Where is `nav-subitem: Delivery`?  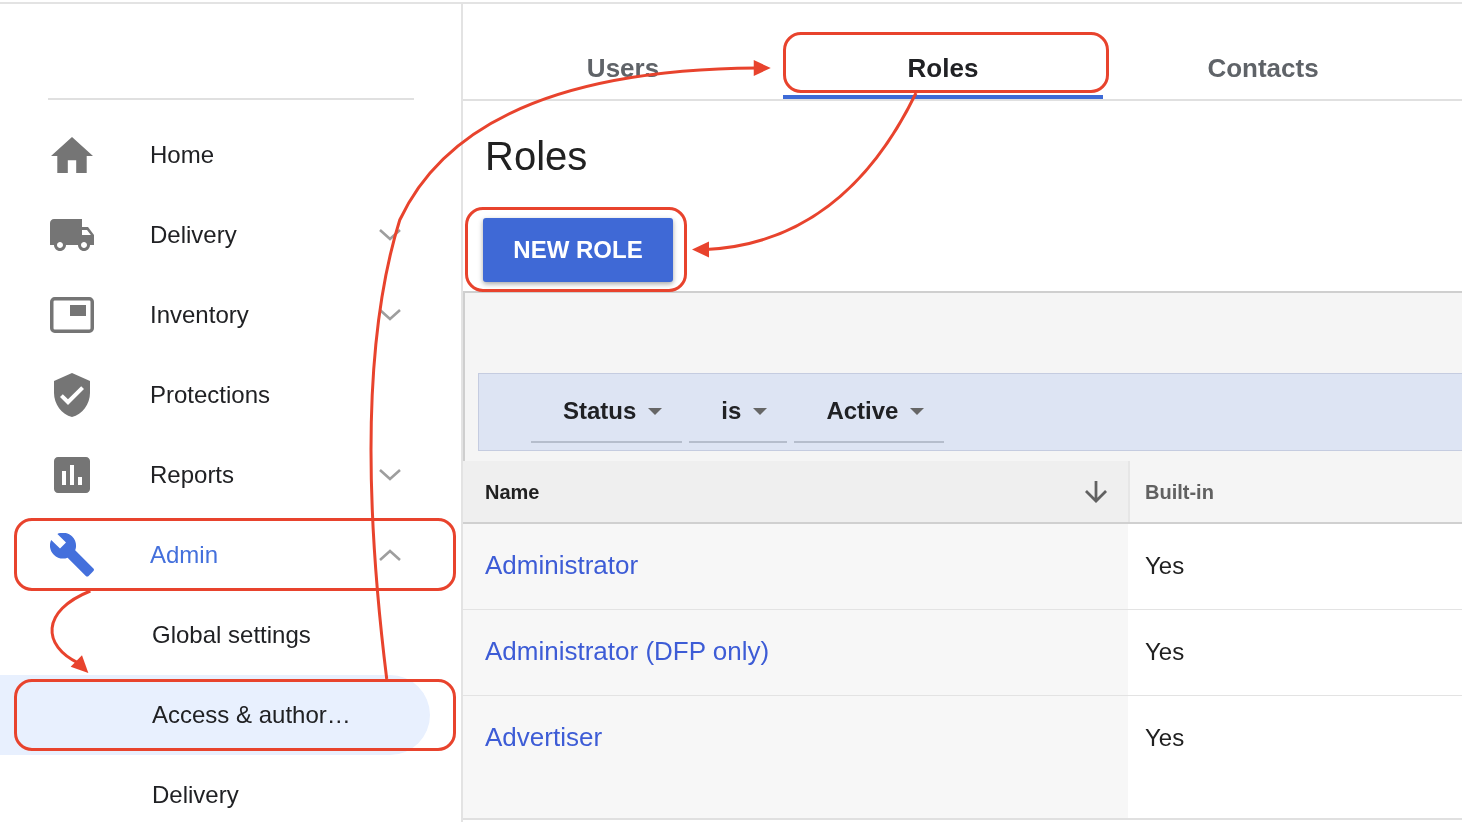 nav-subitem: Delivery is located at coordinates (215, 788).